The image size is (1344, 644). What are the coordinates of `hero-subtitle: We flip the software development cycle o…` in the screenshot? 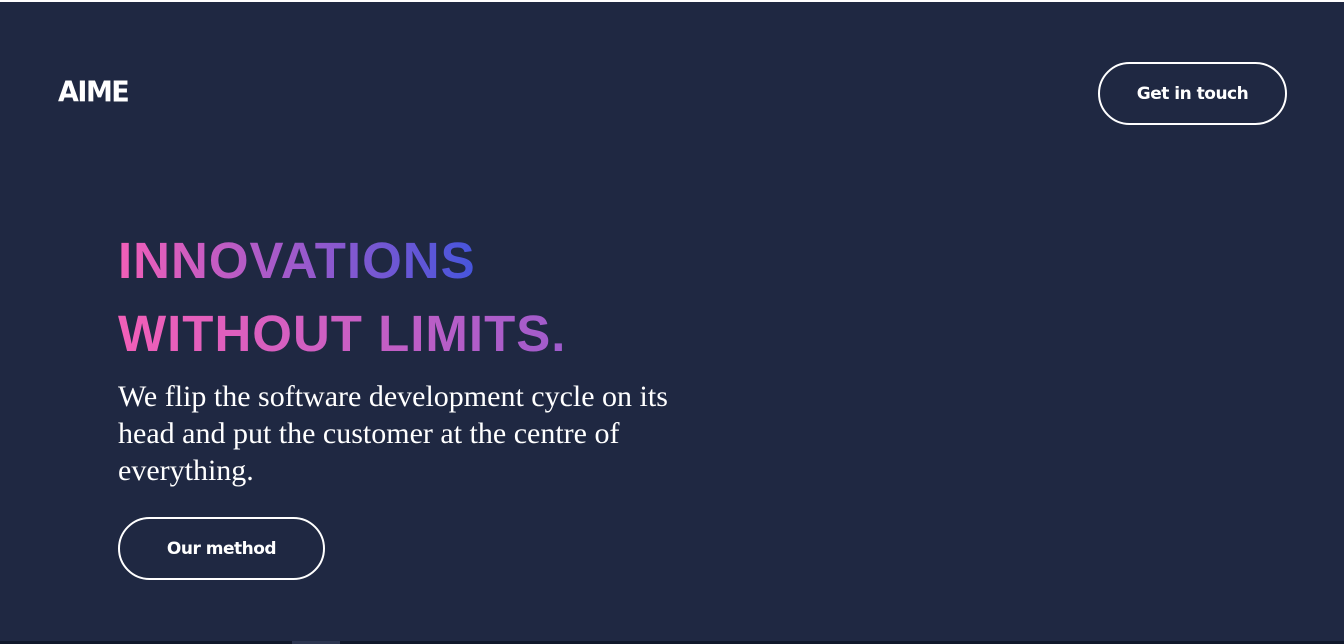 It's located at (393, 433).